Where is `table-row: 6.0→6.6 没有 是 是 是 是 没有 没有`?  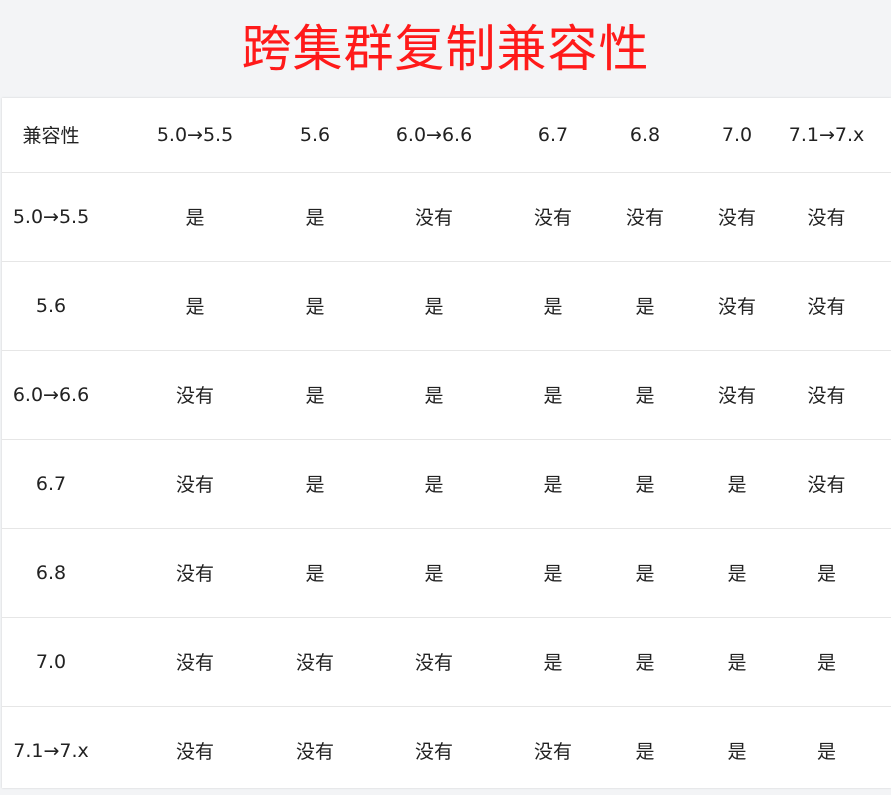 table-row: 6.0→6.6 没有 是 是 是 是 没有 没有 is located at coordinates (446, 395).